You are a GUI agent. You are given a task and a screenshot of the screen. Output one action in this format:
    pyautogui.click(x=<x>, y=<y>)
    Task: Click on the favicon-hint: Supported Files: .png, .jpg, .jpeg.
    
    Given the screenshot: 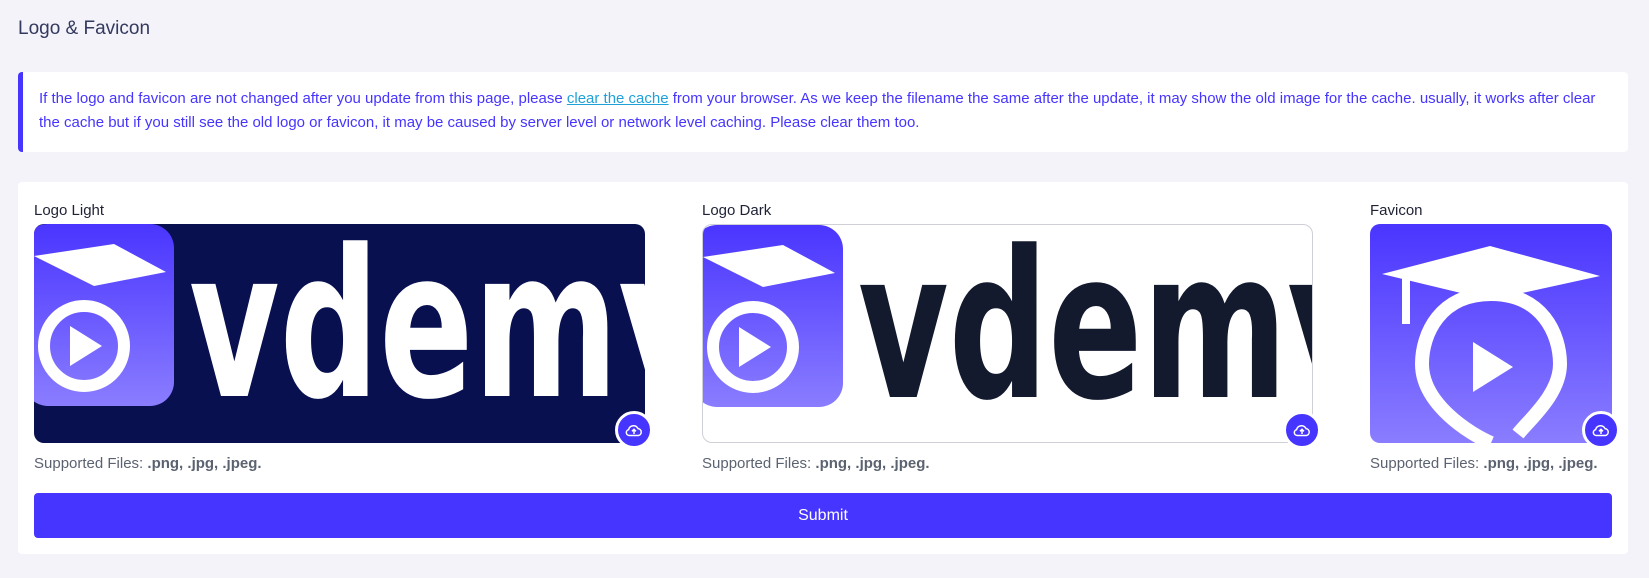 What is the action you would take?
    pyautogui.click(x=1484, y=463)
    